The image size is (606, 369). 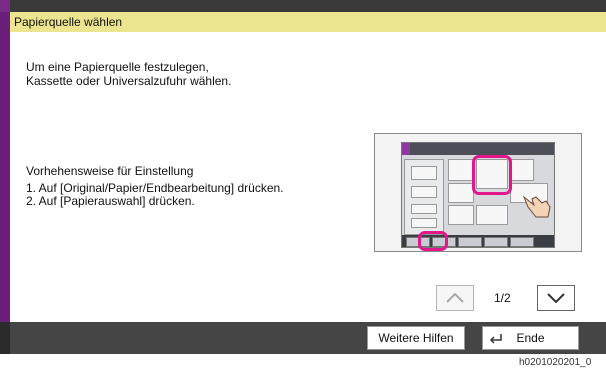 I want to click on bottom-accent, so click(x=5, y=338).